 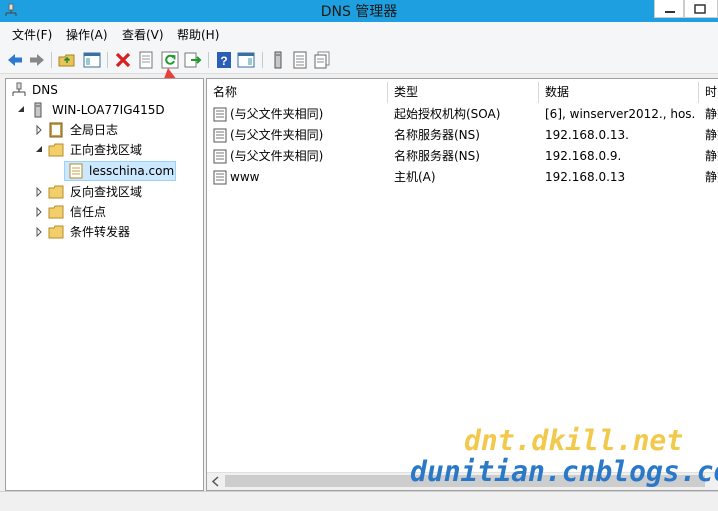 I want to click on table-row: (与父文件夹相同) 名称服务器(NS) 192.168.0.13. 静态, so click(x=462, y=135).